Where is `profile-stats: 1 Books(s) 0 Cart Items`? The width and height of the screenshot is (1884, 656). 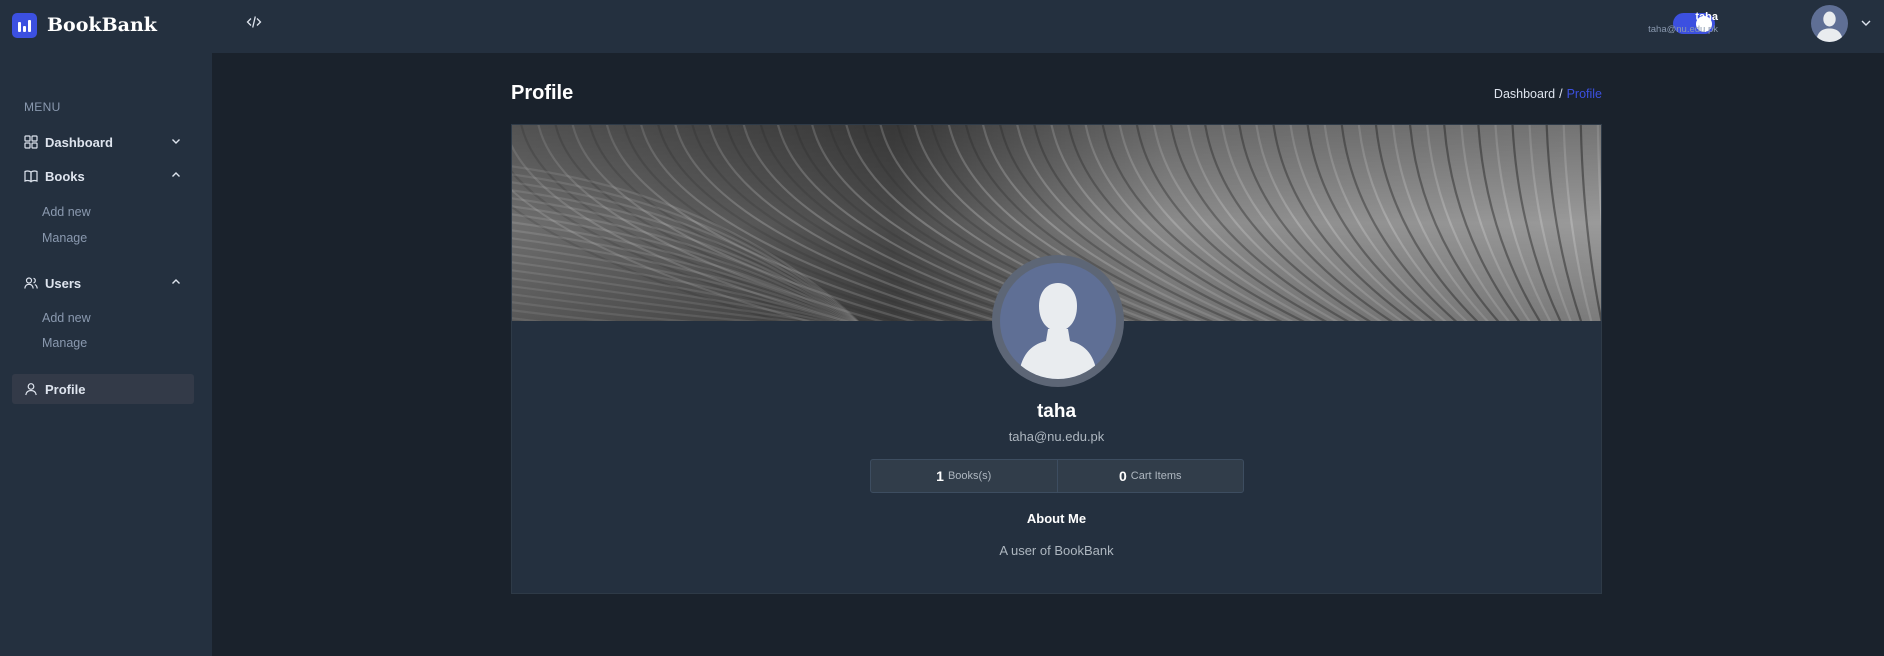 profile-stats: 1 Books(s) 0 Cart Items is located at coordinates (1057, 476).